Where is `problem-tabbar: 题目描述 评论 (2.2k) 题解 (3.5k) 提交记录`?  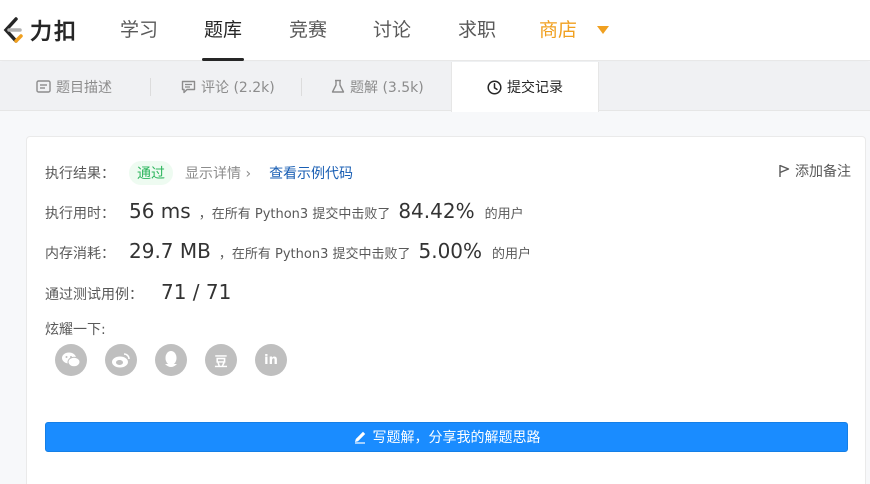 problem-tabbar: 题目描述 评论 (2.2k) 题解 (3.5k) 提交记录 is located at coordinates (435, 87).